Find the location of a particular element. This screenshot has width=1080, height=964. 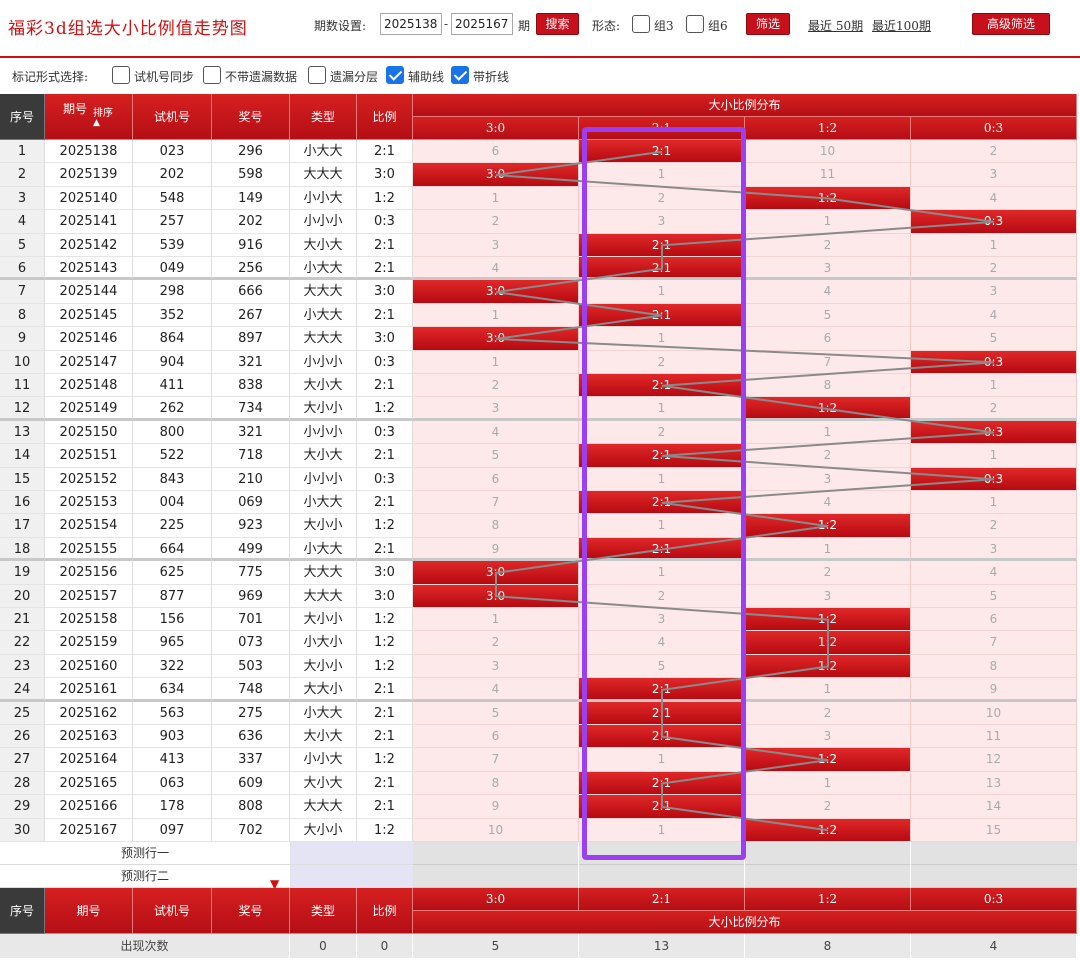

zone-hit-cell: 2:1 is located at coordinates (662, 315).